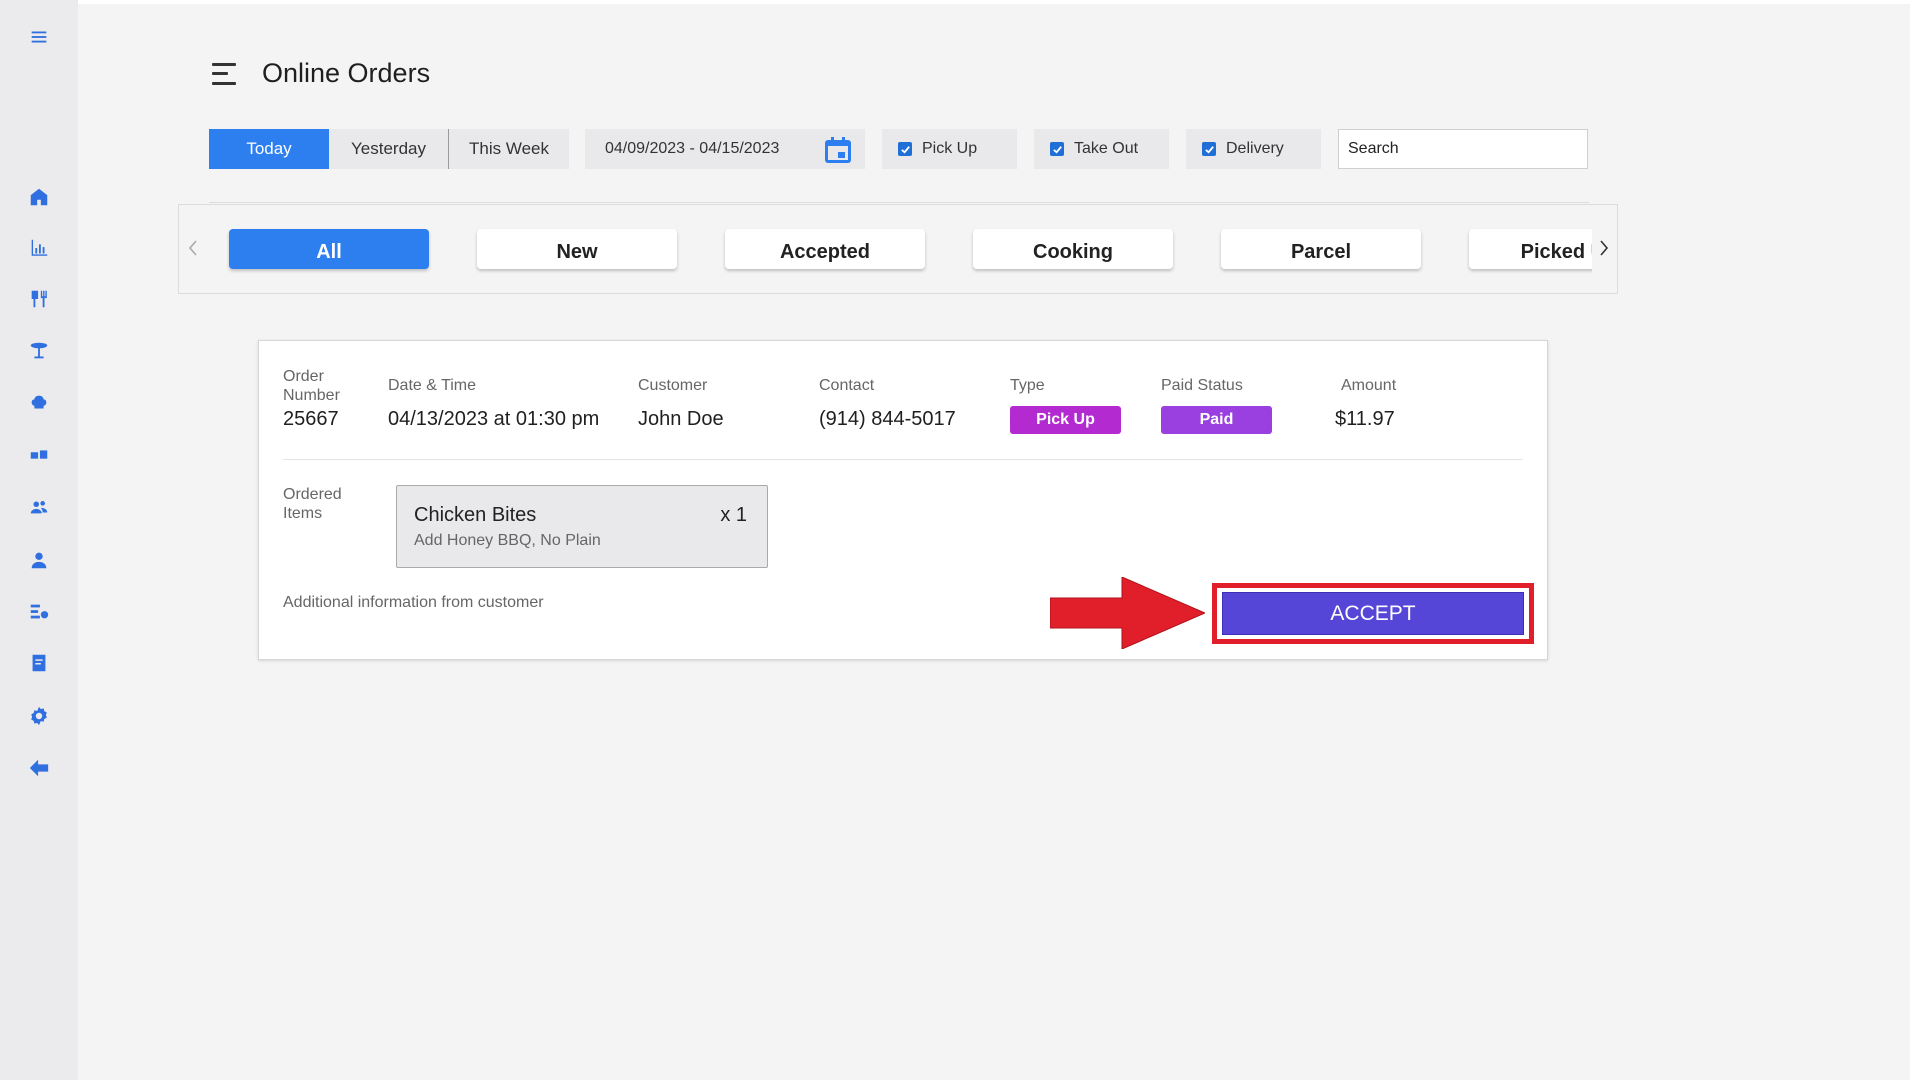 The height and width of the screenshot is (1080, 1910). What do you see at coordinates (39, 351) in the screenshot?
I see `table-icon` at bounding box center [39, 351].